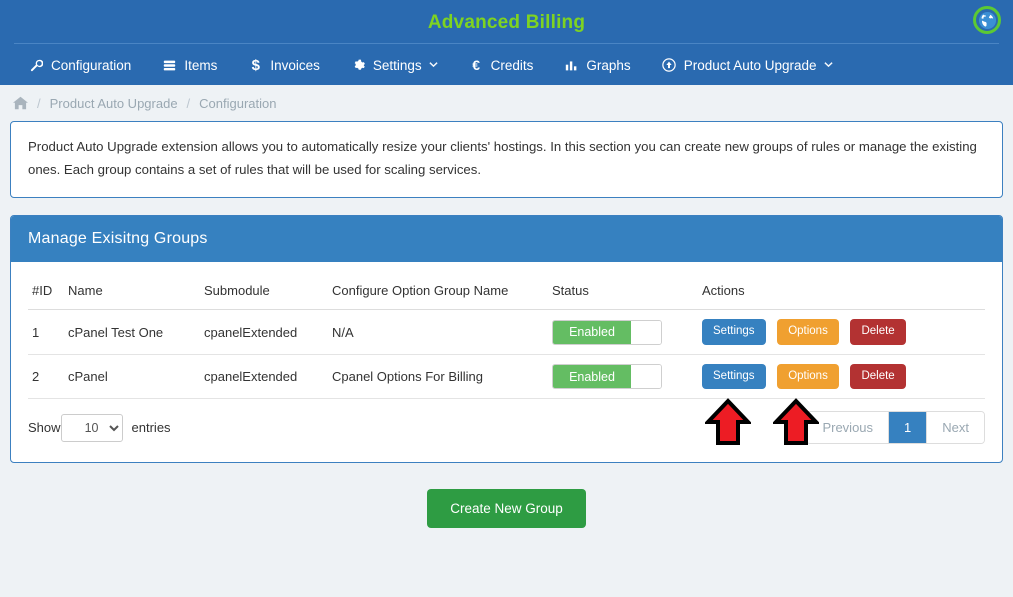  Describe the element at coordinates (114, 103) in the screenshot. I see `breadcrumb-item-product-auto-upgrade: Product Auto Upgrade` at that location.